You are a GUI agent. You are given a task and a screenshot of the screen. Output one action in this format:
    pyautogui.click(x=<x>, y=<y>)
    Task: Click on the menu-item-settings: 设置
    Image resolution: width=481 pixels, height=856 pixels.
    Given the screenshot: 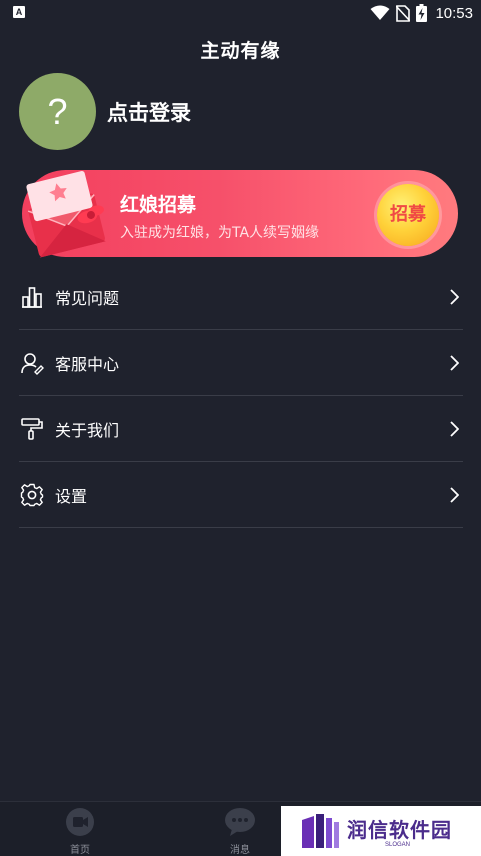 What is the action you would take?
    pyautogui.click(x=241, y=495)
    